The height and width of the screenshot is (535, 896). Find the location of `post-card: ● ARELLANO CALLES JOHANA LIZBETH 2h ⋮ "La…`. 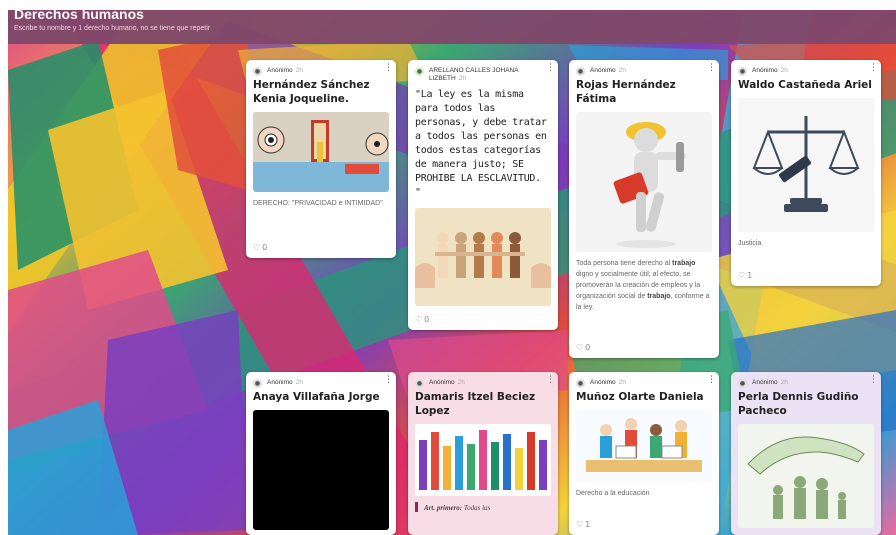

post-card: ● ARELLANO CALLES JOHANA LIZBETH 2h ⋮ "La… is located at coordinates (483, 195).